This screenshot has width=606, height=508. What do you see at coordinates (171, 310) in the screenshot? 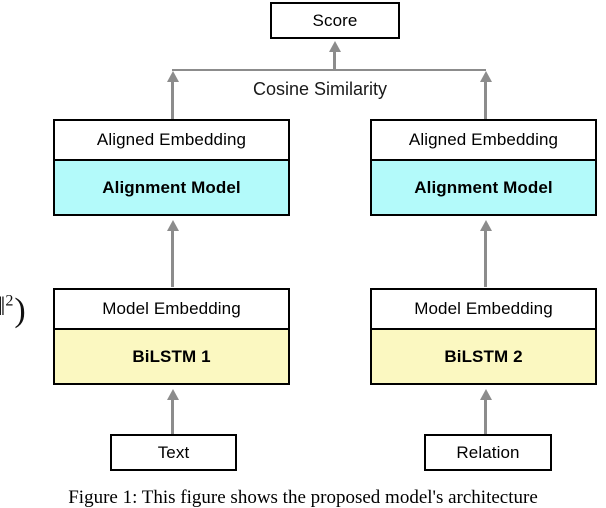
I see `node-left-model-embedding-label: Model Embedding` at bounding box center [171, 310].